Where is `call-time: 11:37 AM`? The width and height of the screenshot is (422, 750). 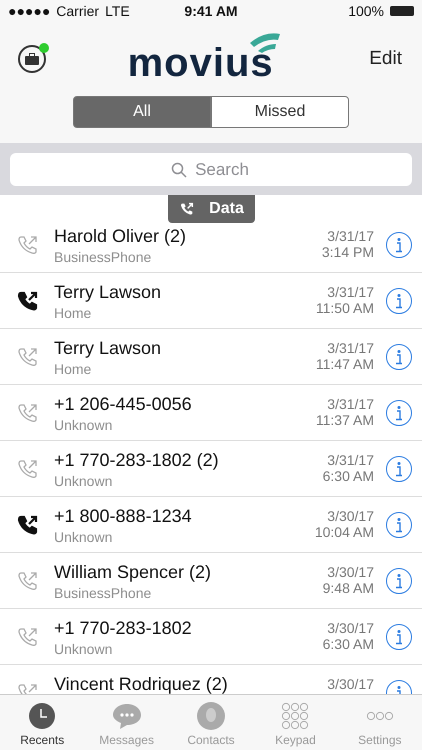 call-time: 11:37 AM is located at coordinates (345, 420).